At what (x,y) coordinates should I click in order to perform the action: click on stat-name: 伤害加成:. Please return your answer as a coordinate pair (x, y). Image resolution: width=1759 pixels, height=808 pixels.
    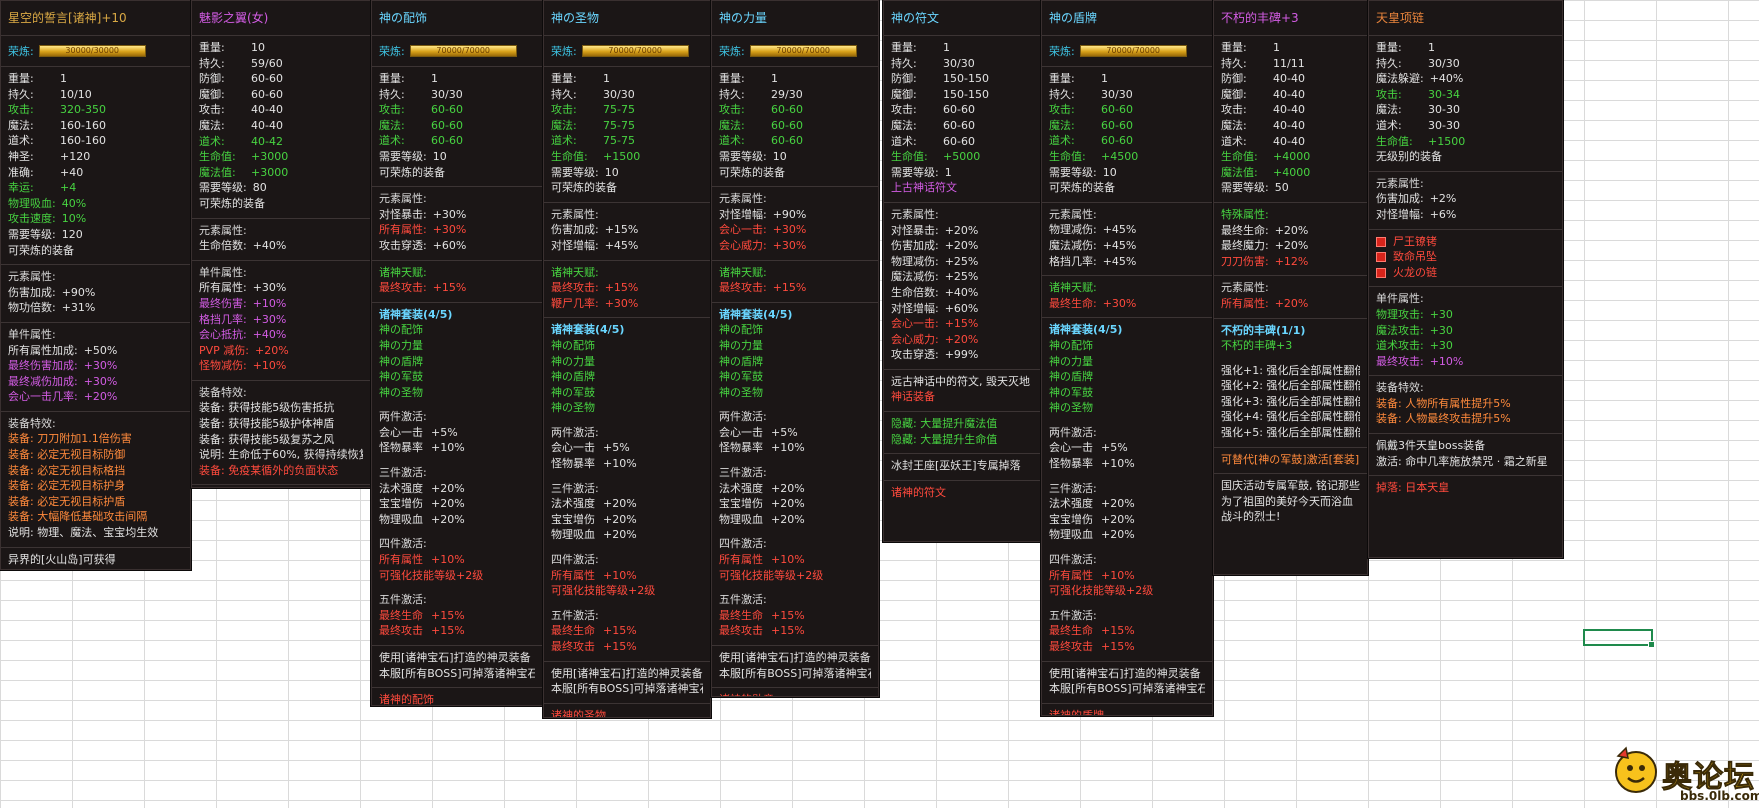
    Looking at the image, I should click on (1400, 199).